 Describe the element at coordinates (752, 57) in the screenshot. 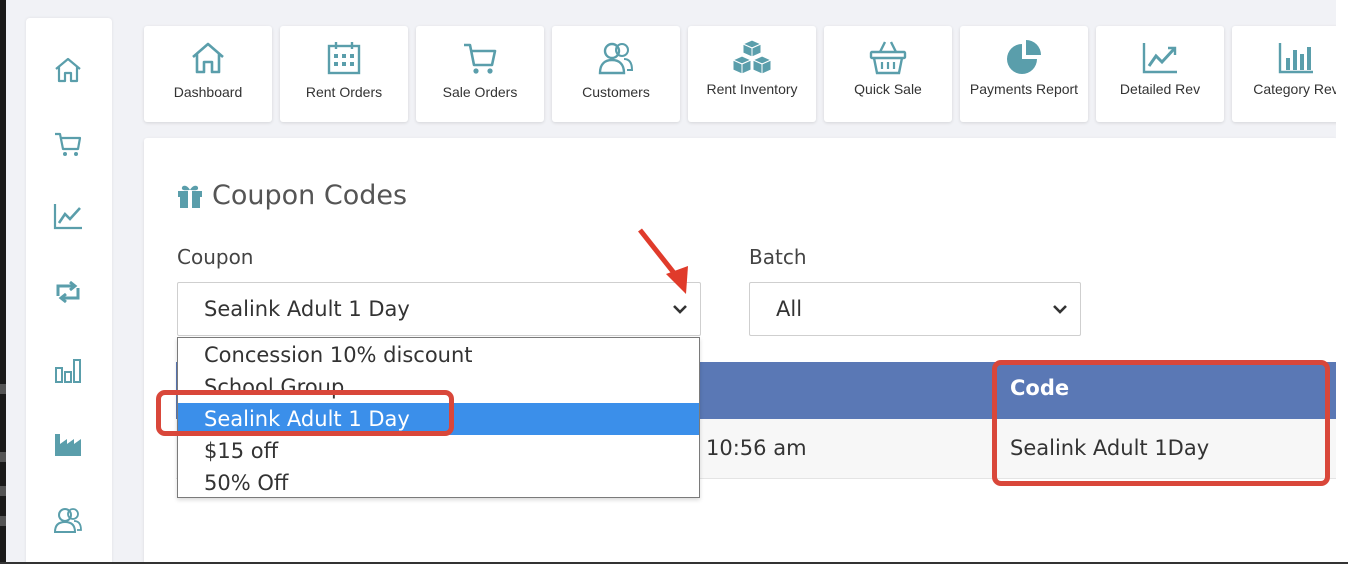

I see `boxes-icon` at that location.